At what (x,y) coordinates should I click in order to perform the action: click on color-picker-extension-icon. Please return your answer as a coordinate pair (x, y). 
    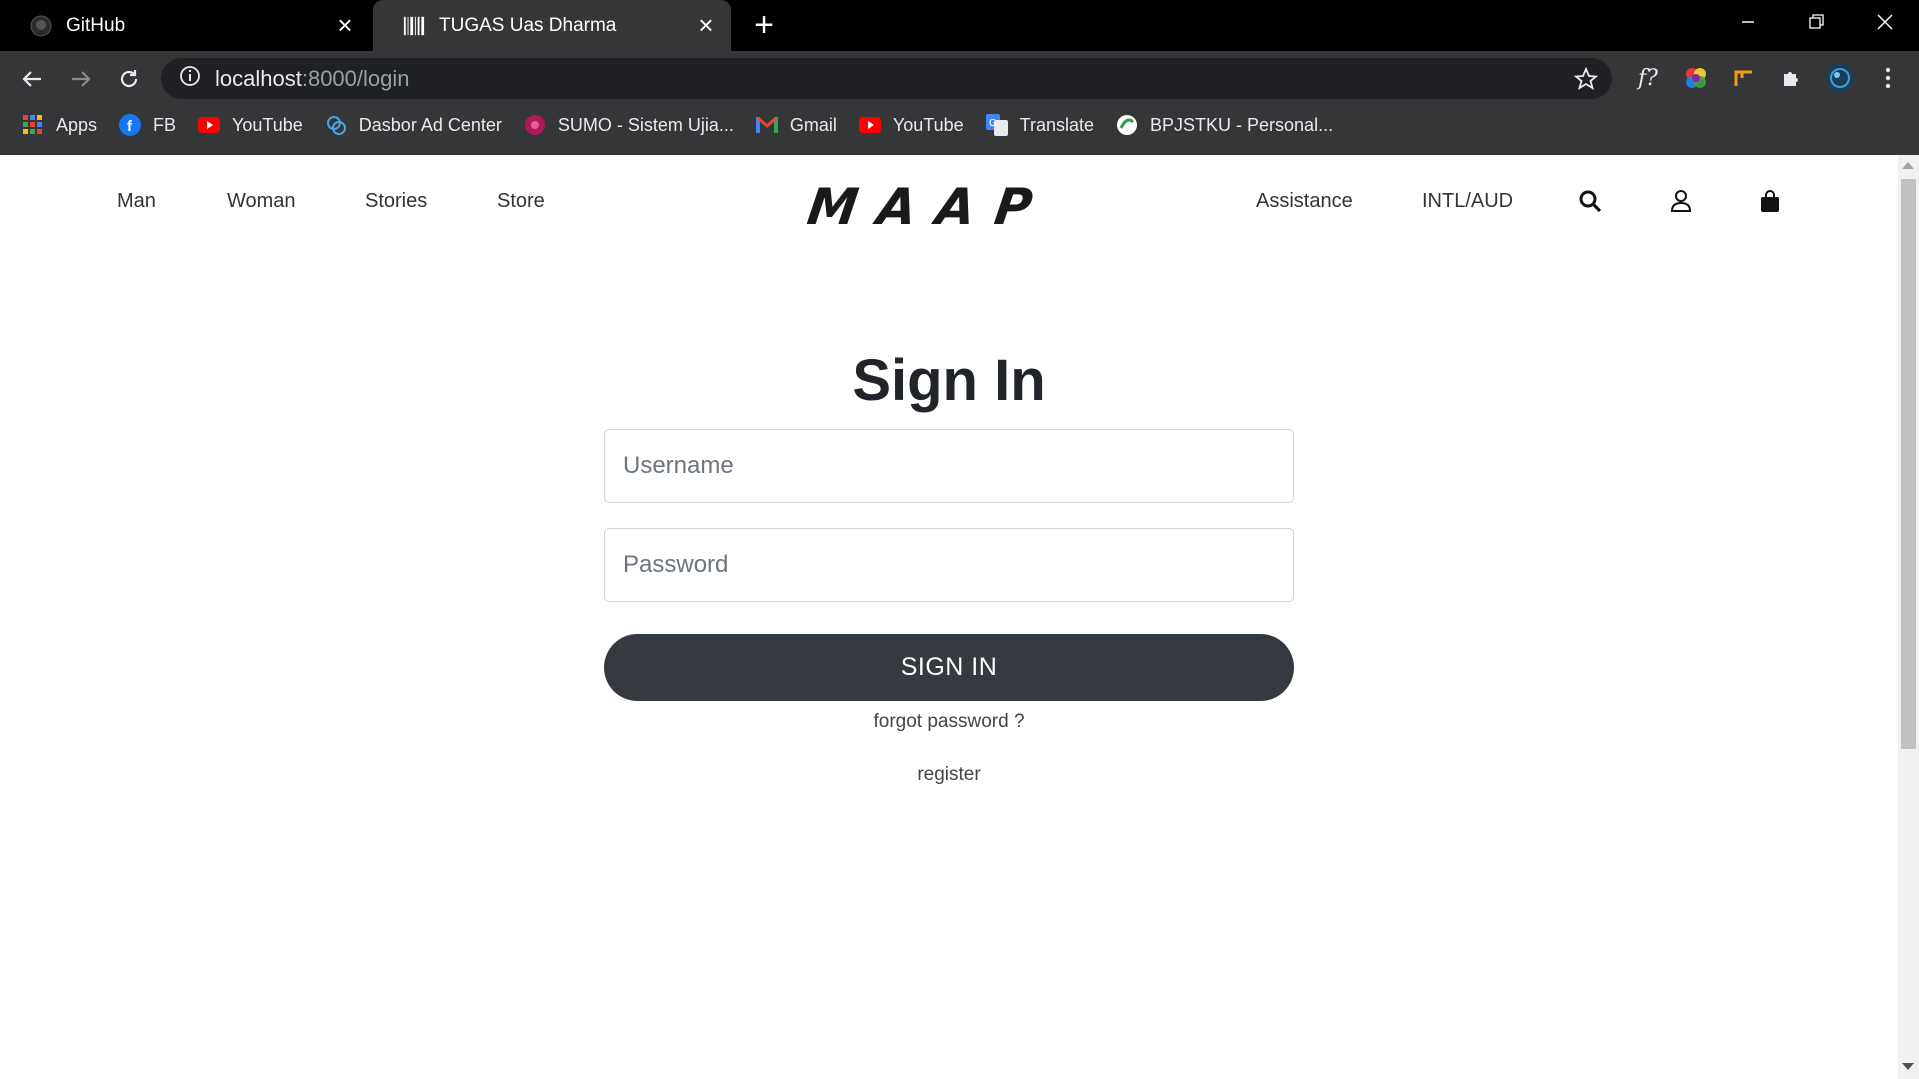
    Looking at the image, I should click on (1696, 78).